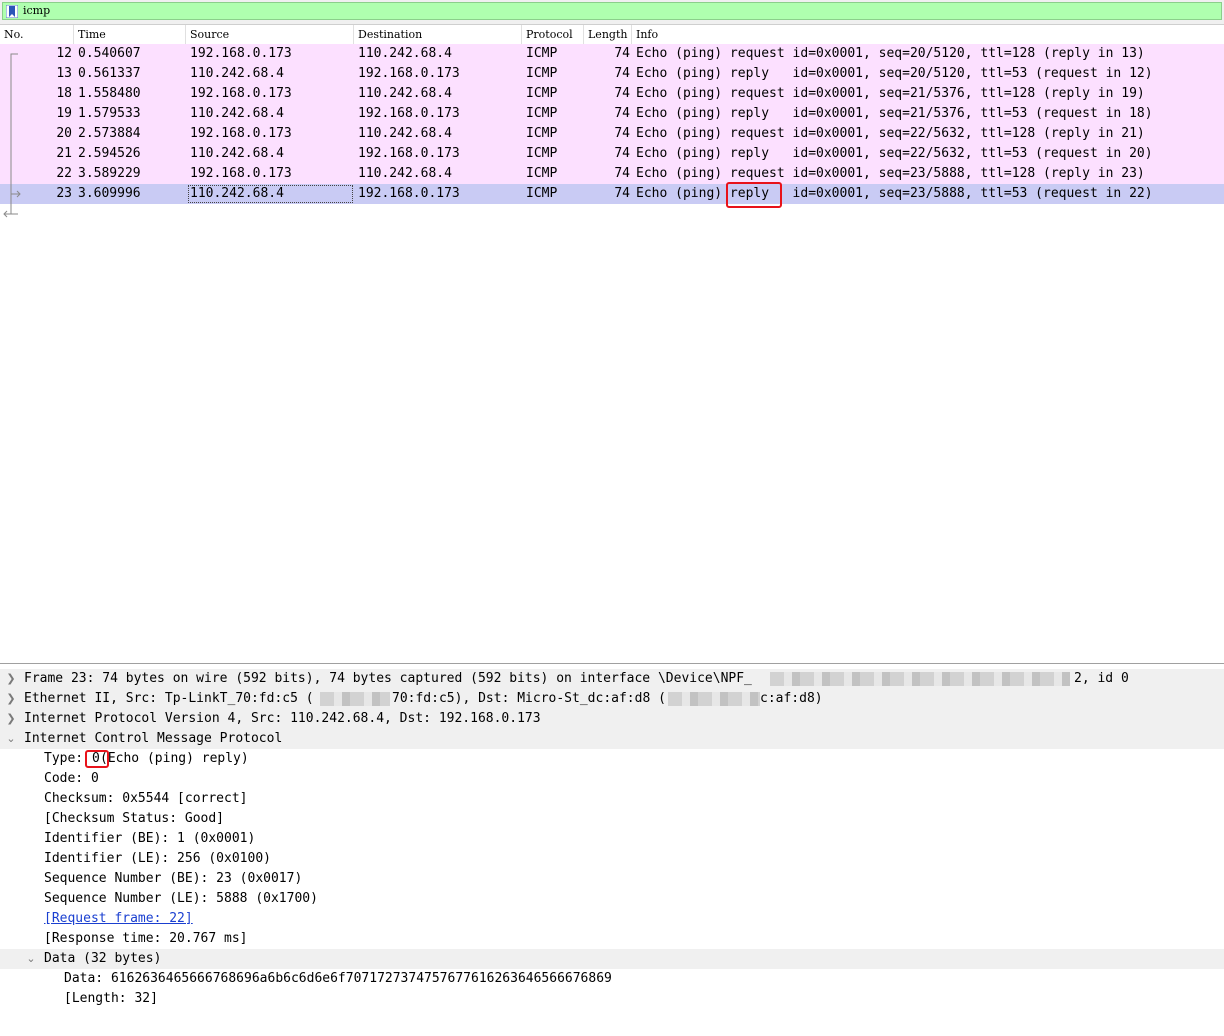 The width and height of the screenshot is (1224, 1036). Describe the element at coordinates (173, 878) in the screenshot. I see `sequence-be-text: Sequence Number (BE): 23 (0x0017)` at that location.